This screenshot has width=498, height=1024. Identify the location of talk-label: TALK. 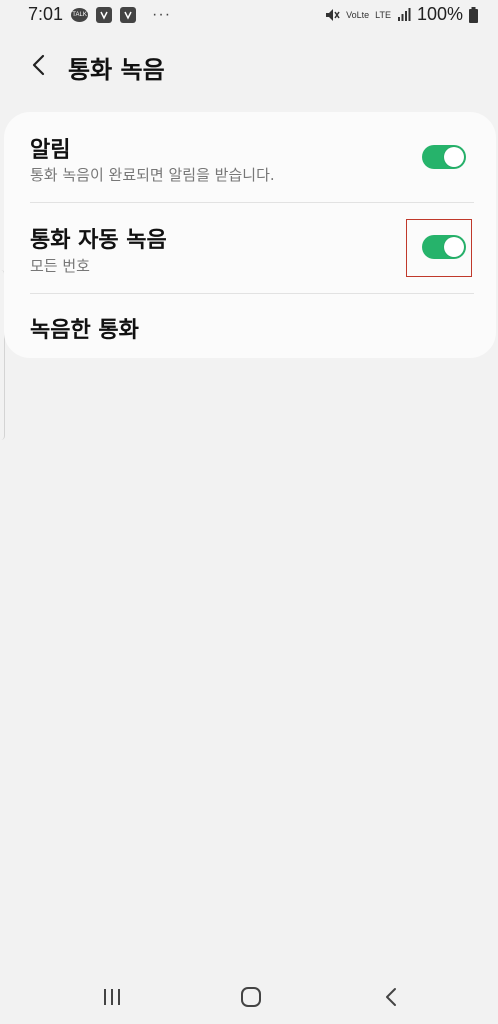
(79, 14).